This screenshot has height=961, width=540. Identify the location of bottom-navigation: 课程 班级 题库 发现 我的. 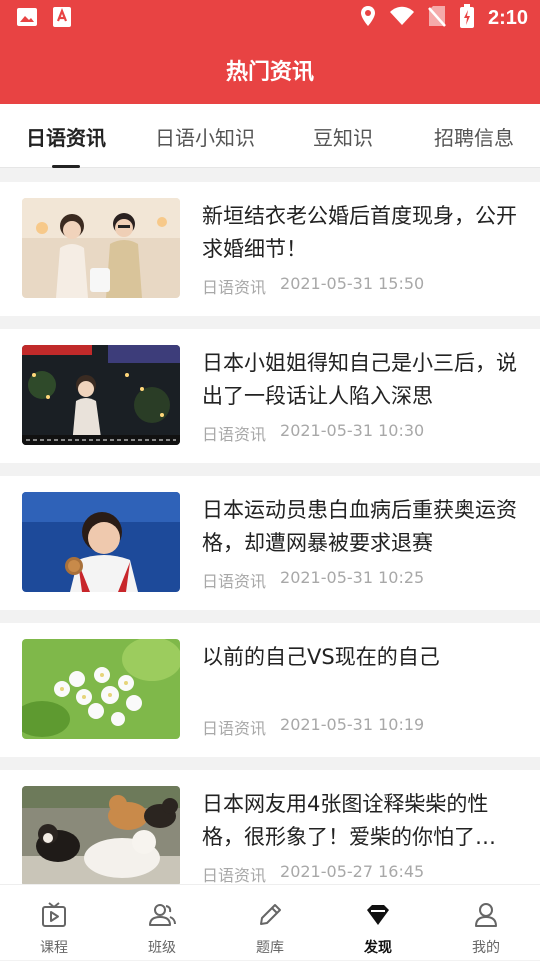
(270, 922).